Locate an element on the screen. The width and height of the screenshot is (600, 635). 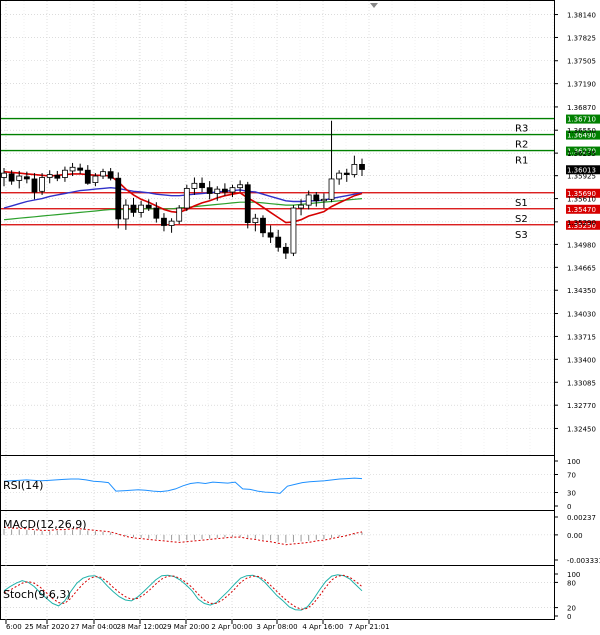
macd-tick-label: 0.00 is located at coordinates (575, 536).